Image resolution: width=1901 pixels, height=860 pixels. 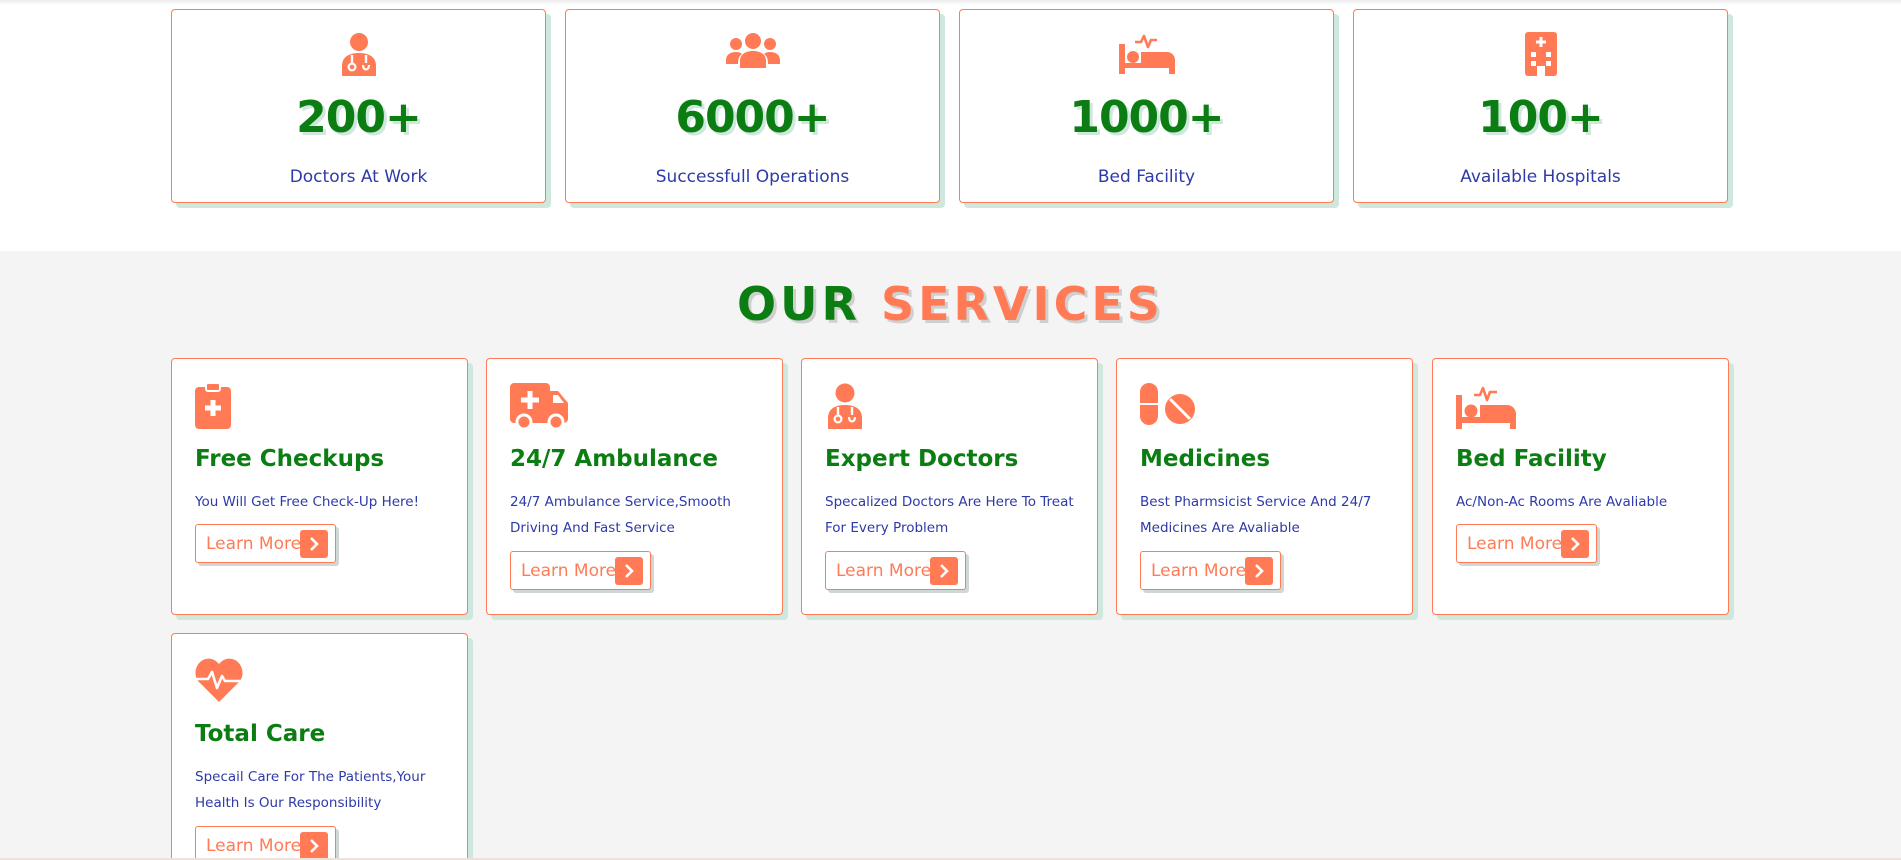 I want to click on service-description: Ac/Non-Ac Rooms Are Avaliable, so click(x=1562, y=502).